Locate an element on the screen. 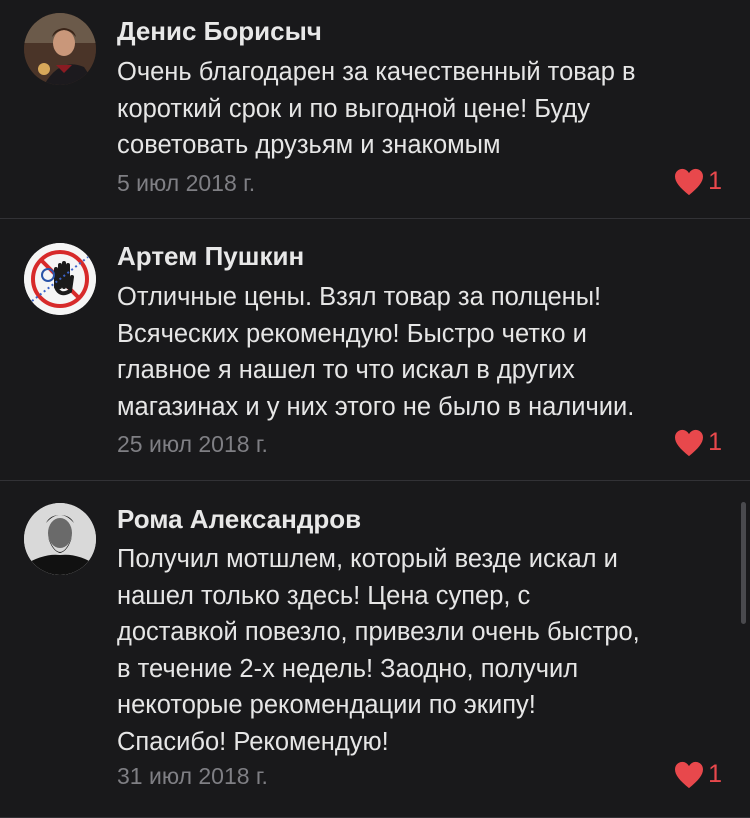  comment-author: Артем Пушкин is located at coordinates (210, 256).